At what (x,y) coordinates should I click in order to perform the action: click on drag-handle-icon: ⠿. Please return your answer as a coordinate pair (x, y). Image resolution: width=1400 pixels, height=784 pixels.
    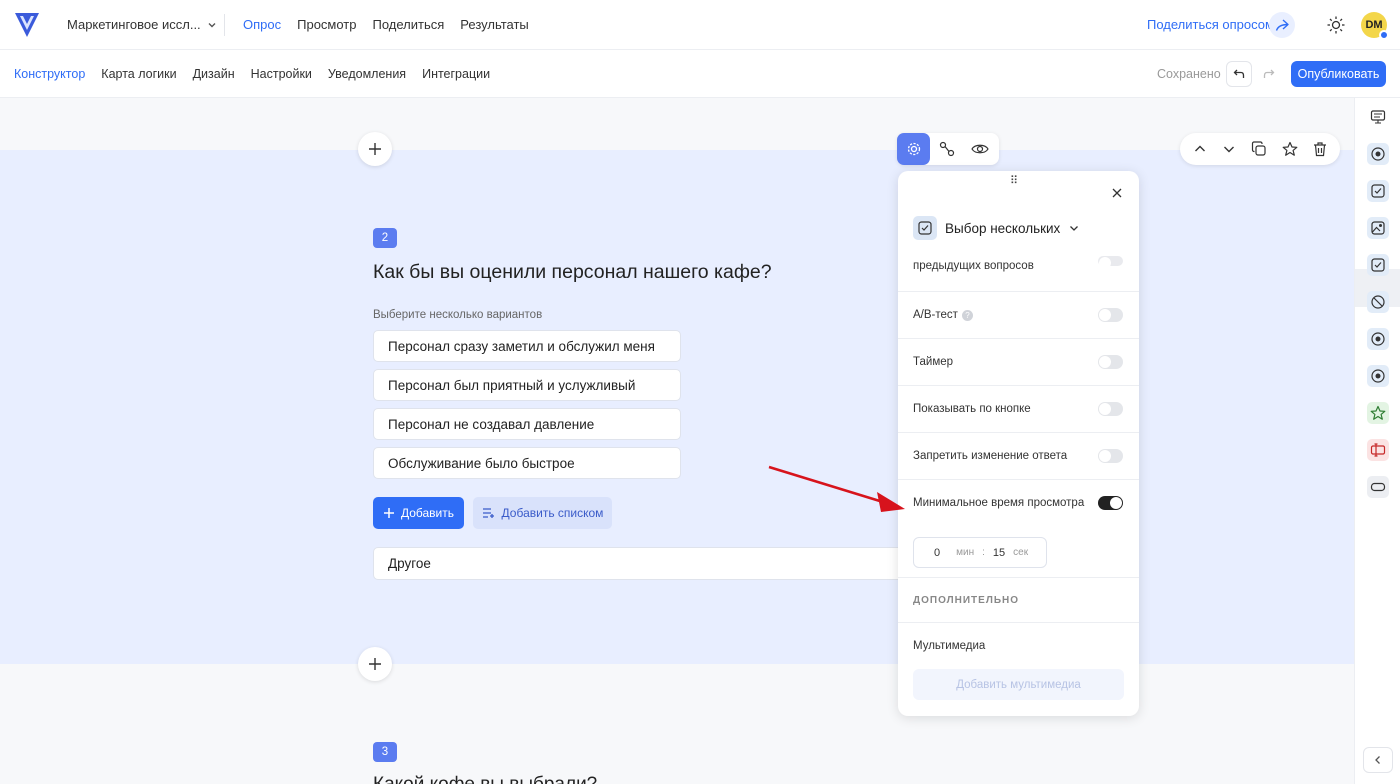
    Looking at the image, I should click on (1014, 180).